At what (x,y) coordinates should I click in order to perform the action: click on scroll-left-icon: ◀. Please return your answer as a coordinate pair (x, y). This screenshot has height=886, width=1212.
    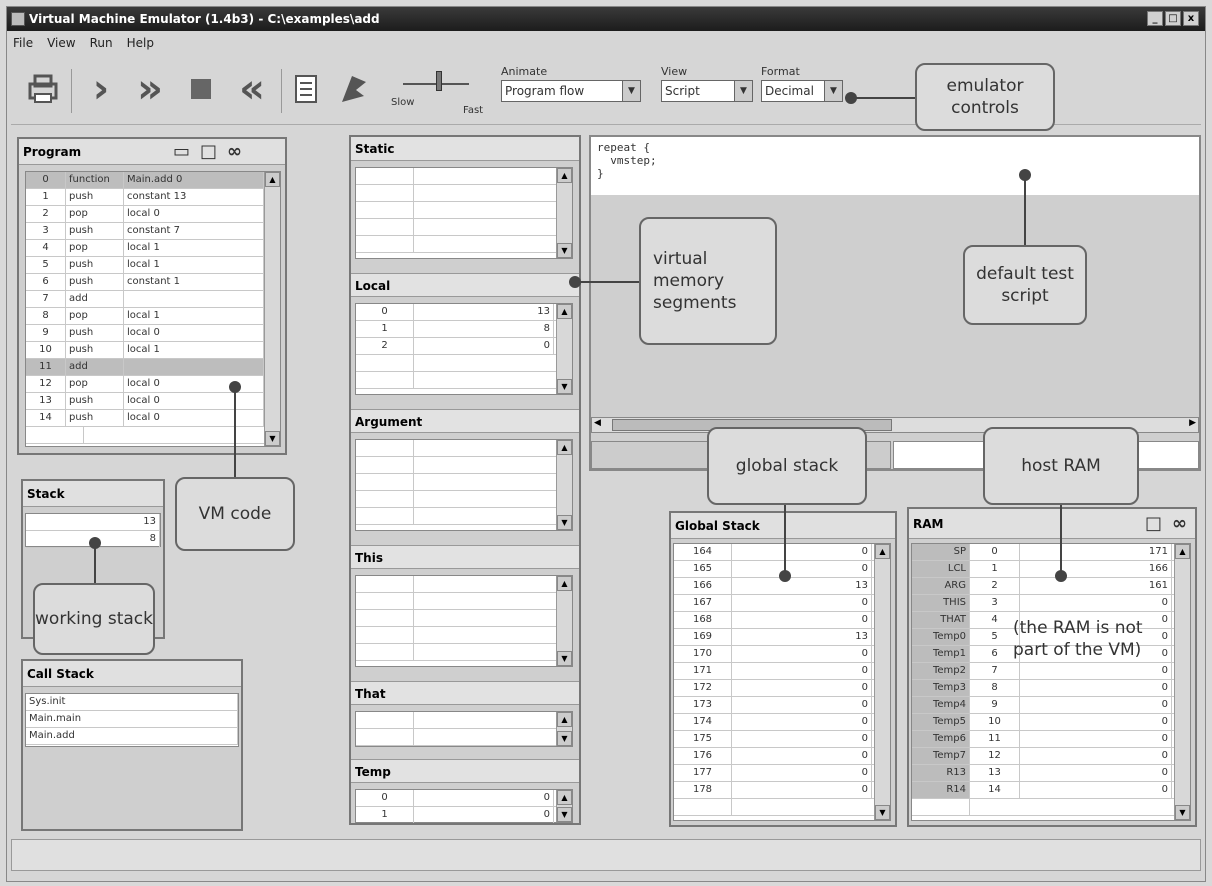
    Looking at the image, I should click on (597, 423).